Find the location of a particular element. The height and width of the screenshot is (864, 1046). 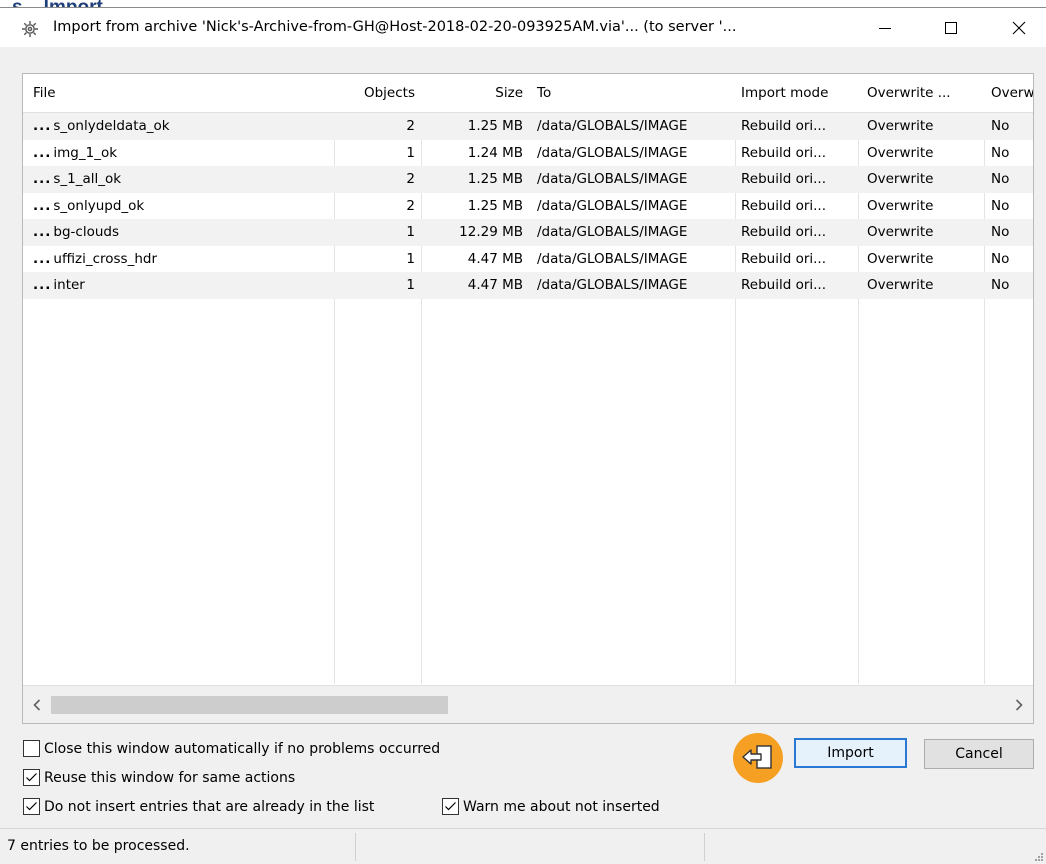

chevron-left-icon is located at coordinates (37, 705).